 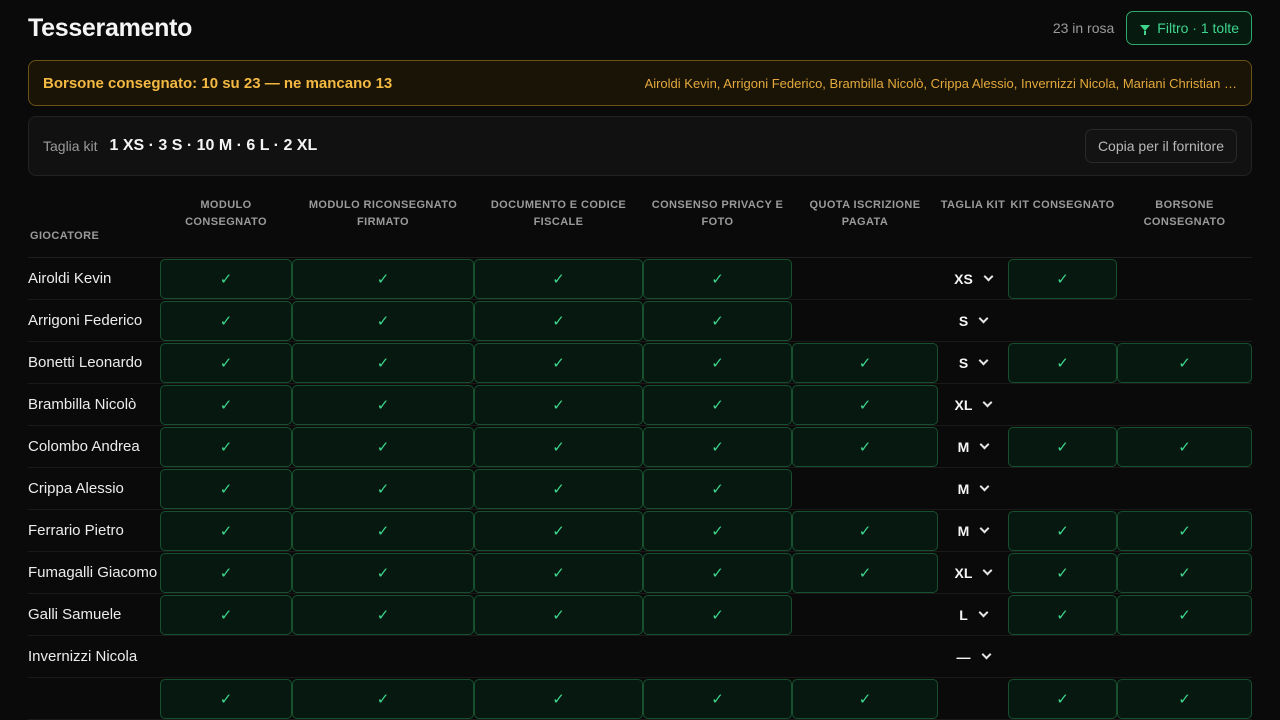 I want to click on kit-size-select, so click(x=973, y=699).